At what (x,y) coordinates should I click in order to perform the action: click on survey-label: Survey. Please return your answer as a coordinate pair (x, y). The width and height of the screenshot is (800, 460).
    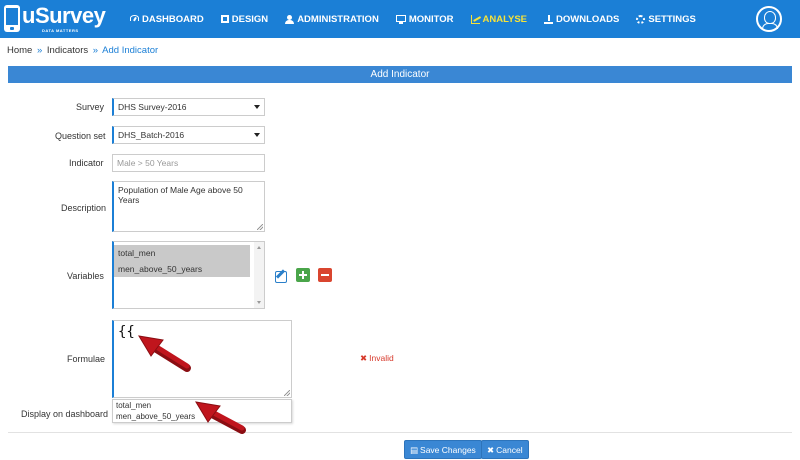
    Looking at the image, I should click on (90, 107).